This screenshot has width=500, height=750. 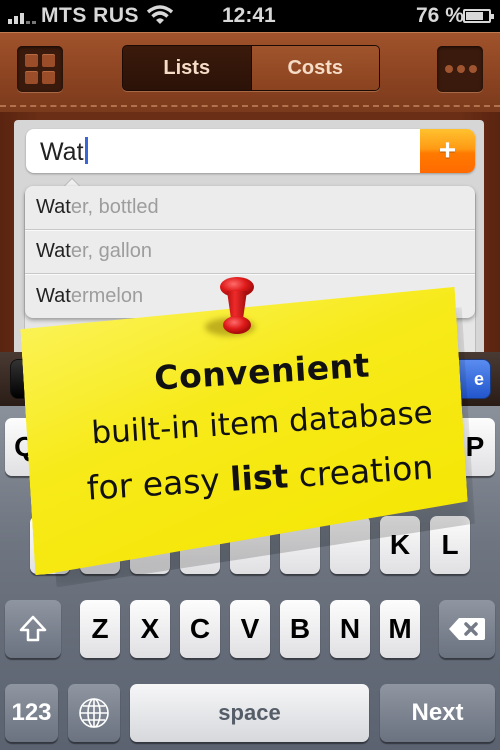 I want to click on space-key: space, so click(x=249, y=713).